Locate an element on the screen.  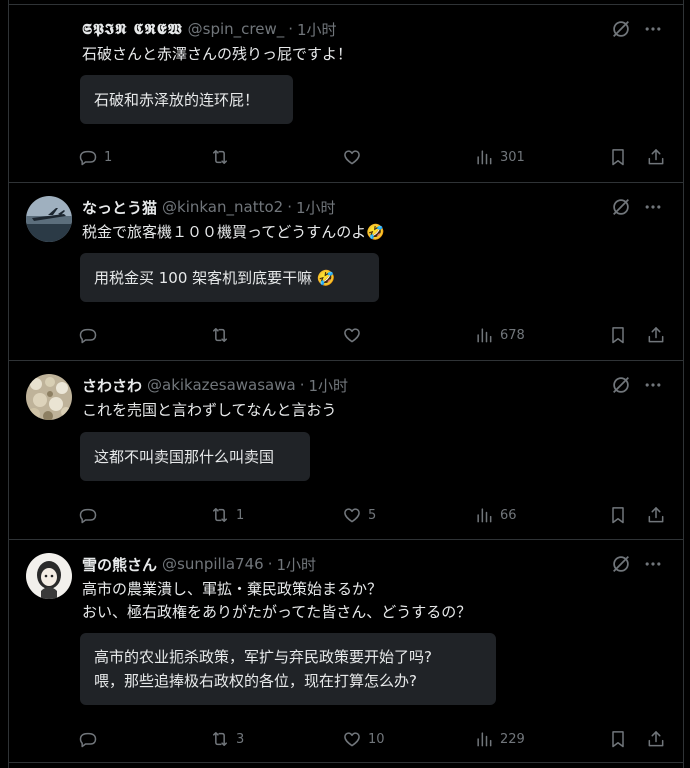
like-button: 10 is located at coordinates (363, 739).